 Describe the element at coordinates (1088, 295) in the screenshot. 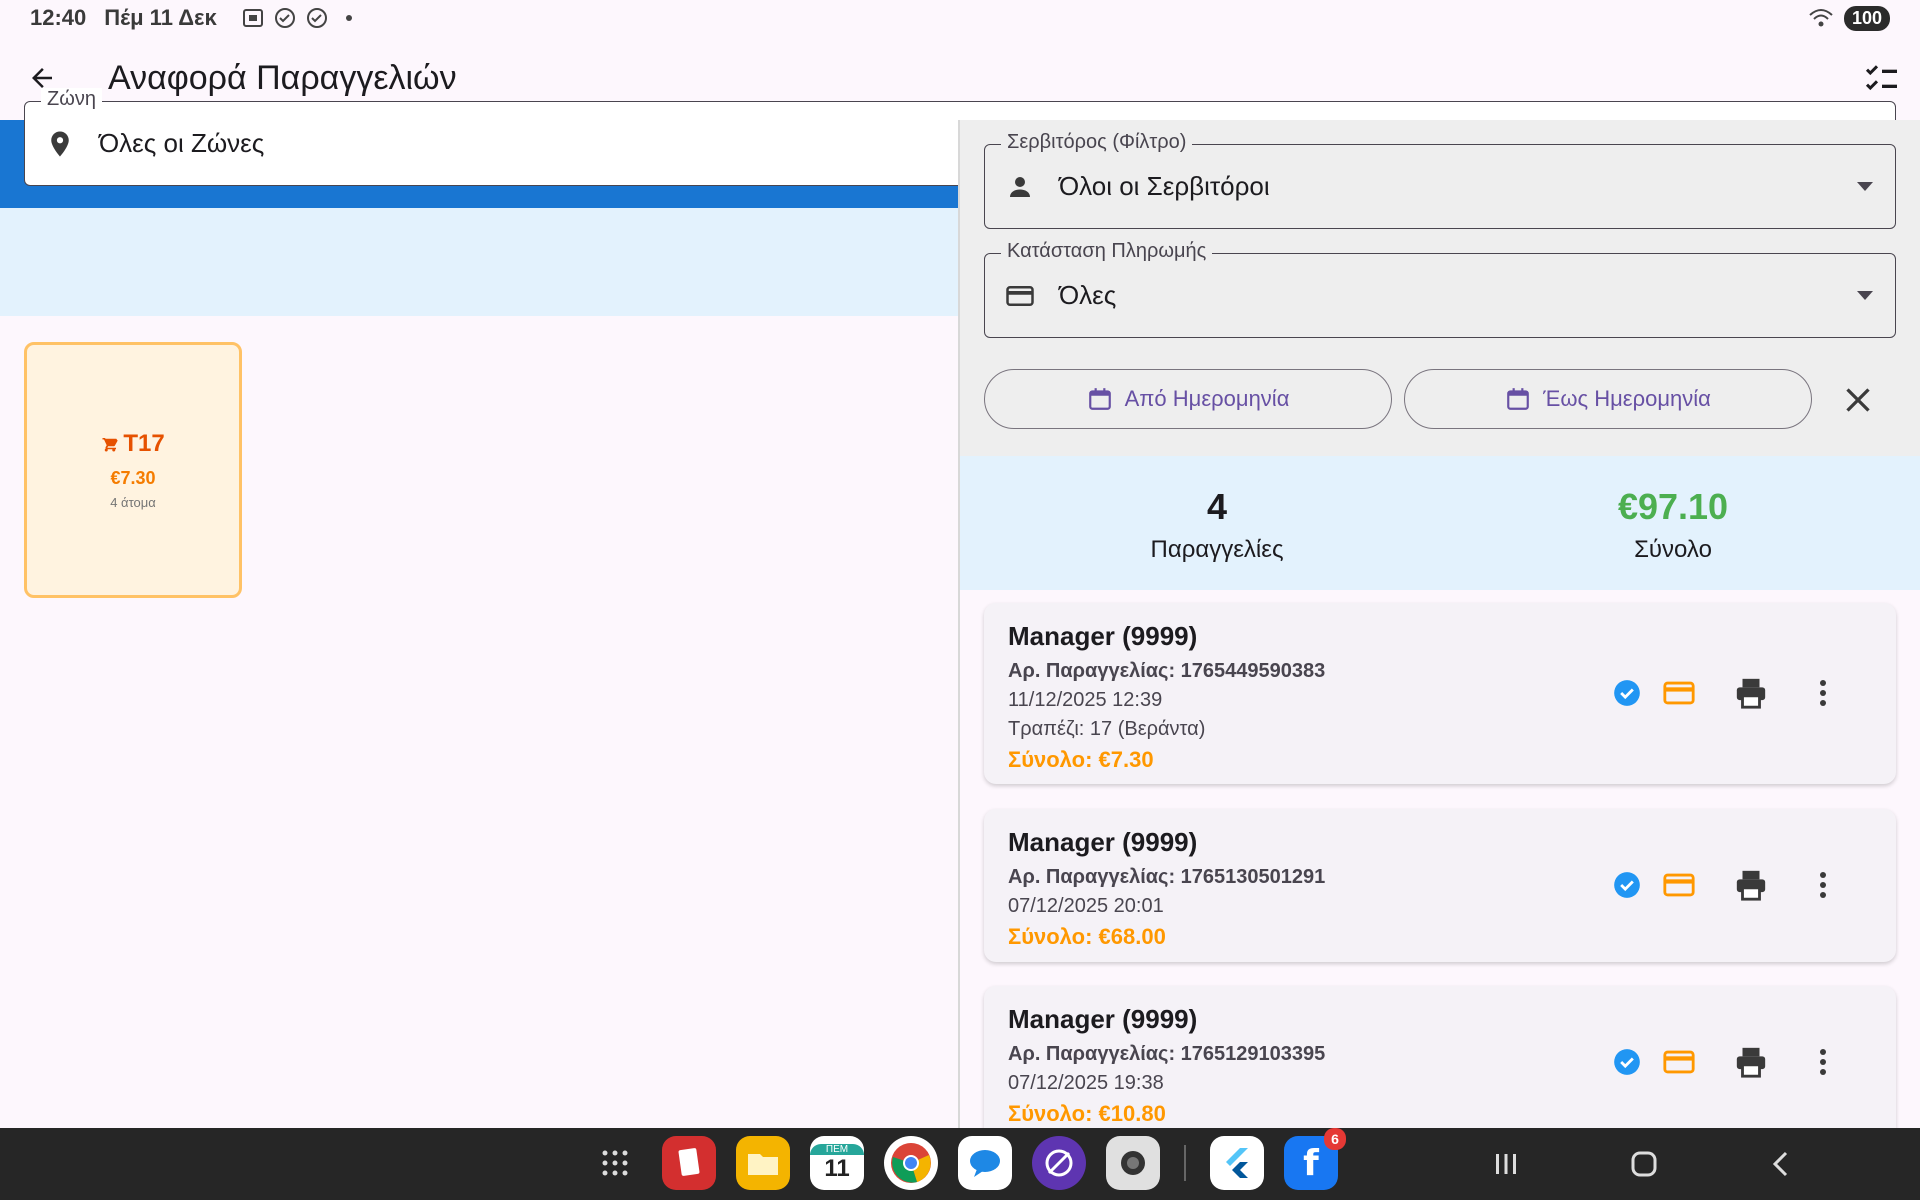

I see `payment-status-value: Όλες` at that location.